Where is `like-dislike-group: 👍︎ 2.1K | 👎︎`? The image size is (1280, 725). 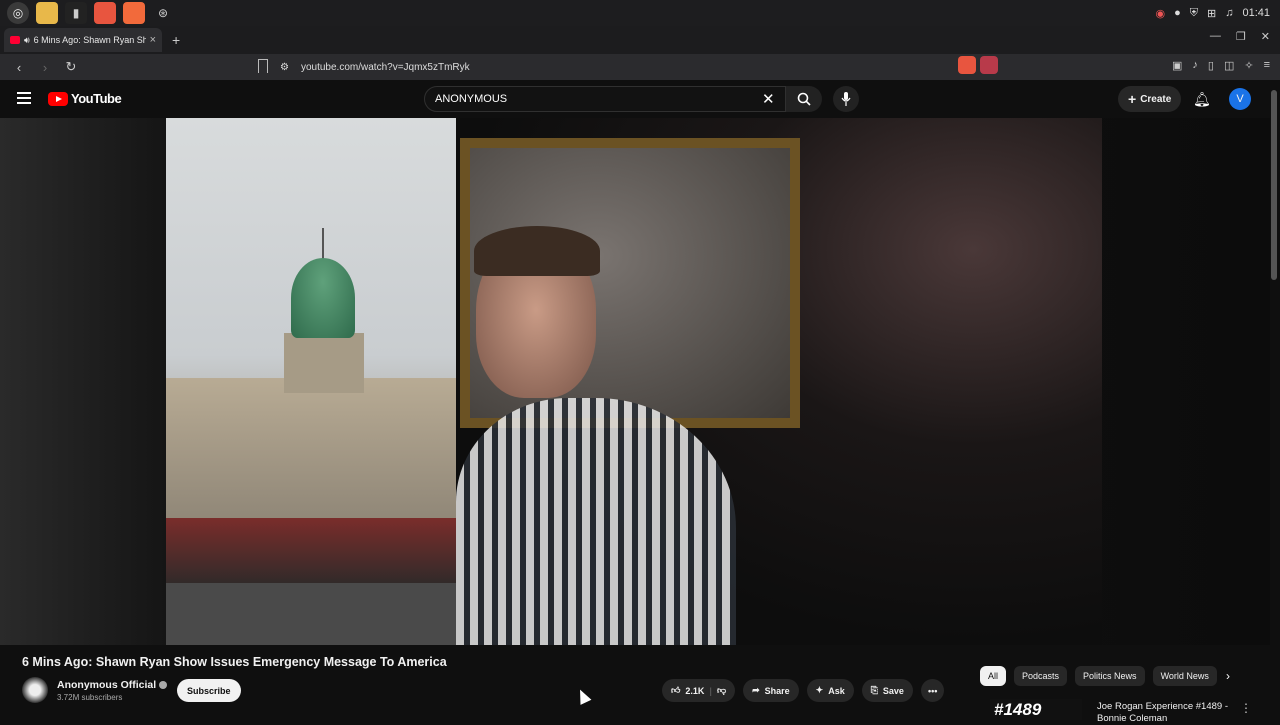
like-dislike-group: 👍︎ 2.1K | 👎︎ is located at coordinates (699, 690).